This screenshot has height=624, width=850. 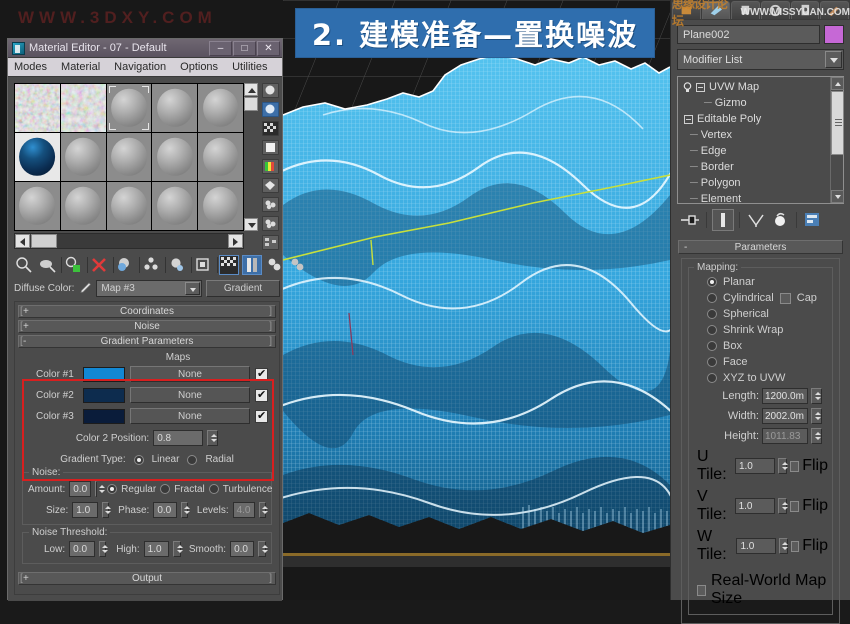 What do you see at coordinates (754, 151) in the screenshot?
I see `stack-item-edge: ─ Edge` at bounding box center [754, 151].